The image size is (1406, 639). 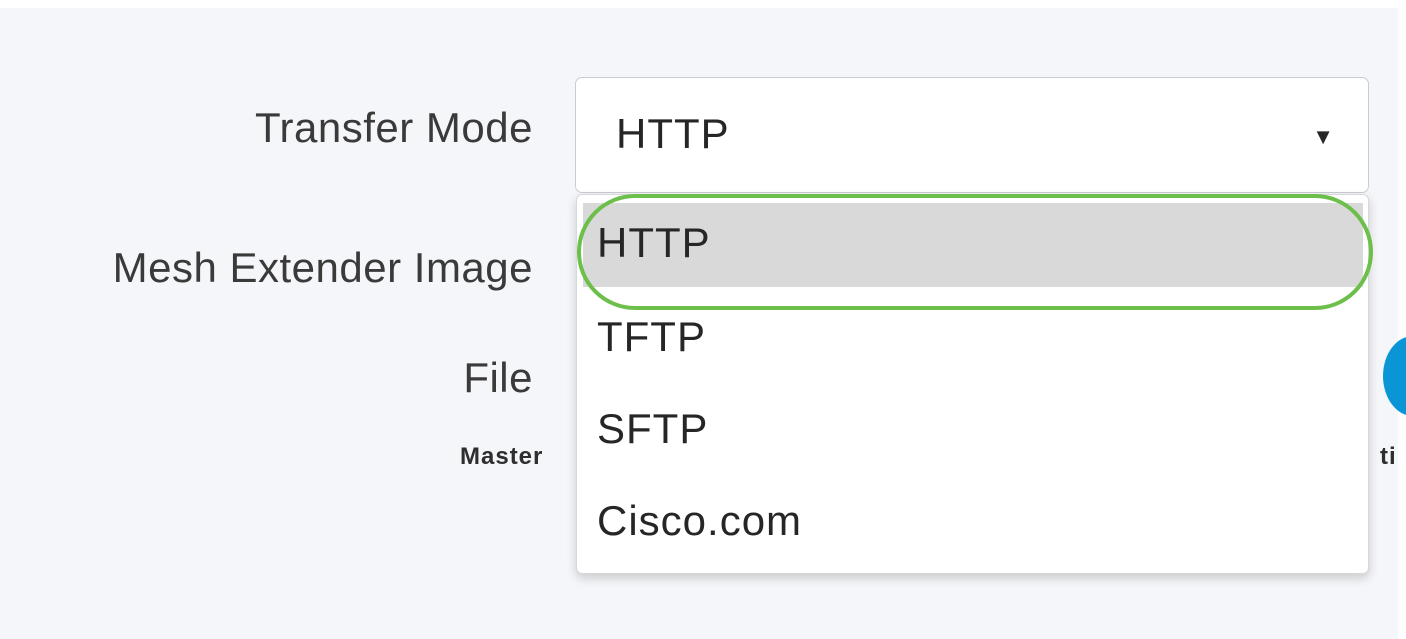 I want to click on option-tftp: TFTP, so click(x=973, y=337).